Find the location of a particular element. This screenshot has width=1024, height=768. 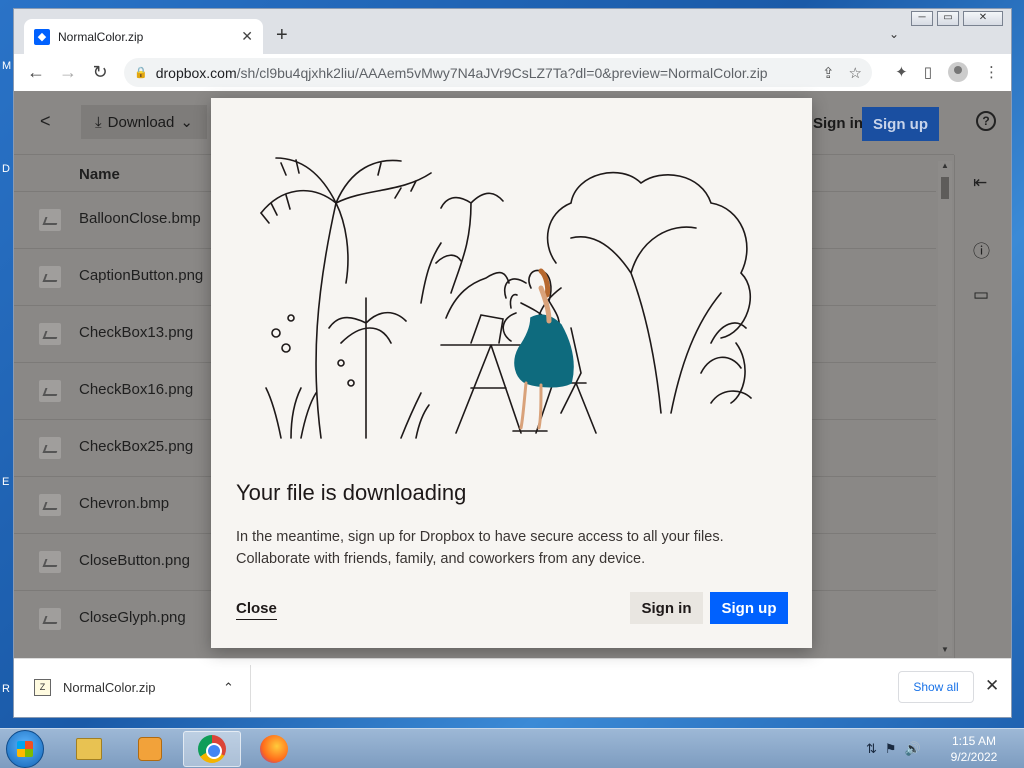

tab-title: NormalColor.zip is located at coordinates (101, 36).